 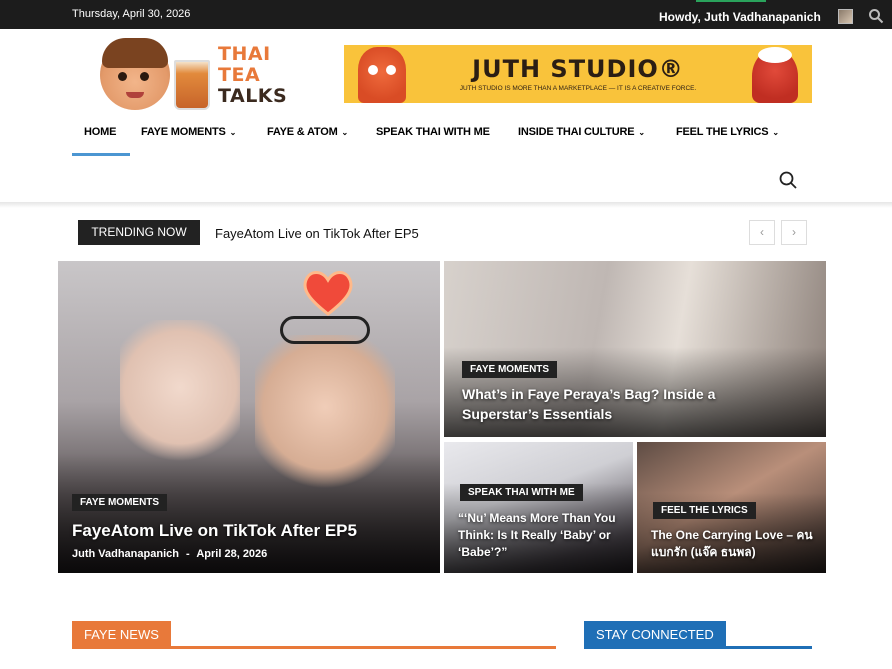 I want to click on article-date: April 28, 2026, so click(x=232, y=554).